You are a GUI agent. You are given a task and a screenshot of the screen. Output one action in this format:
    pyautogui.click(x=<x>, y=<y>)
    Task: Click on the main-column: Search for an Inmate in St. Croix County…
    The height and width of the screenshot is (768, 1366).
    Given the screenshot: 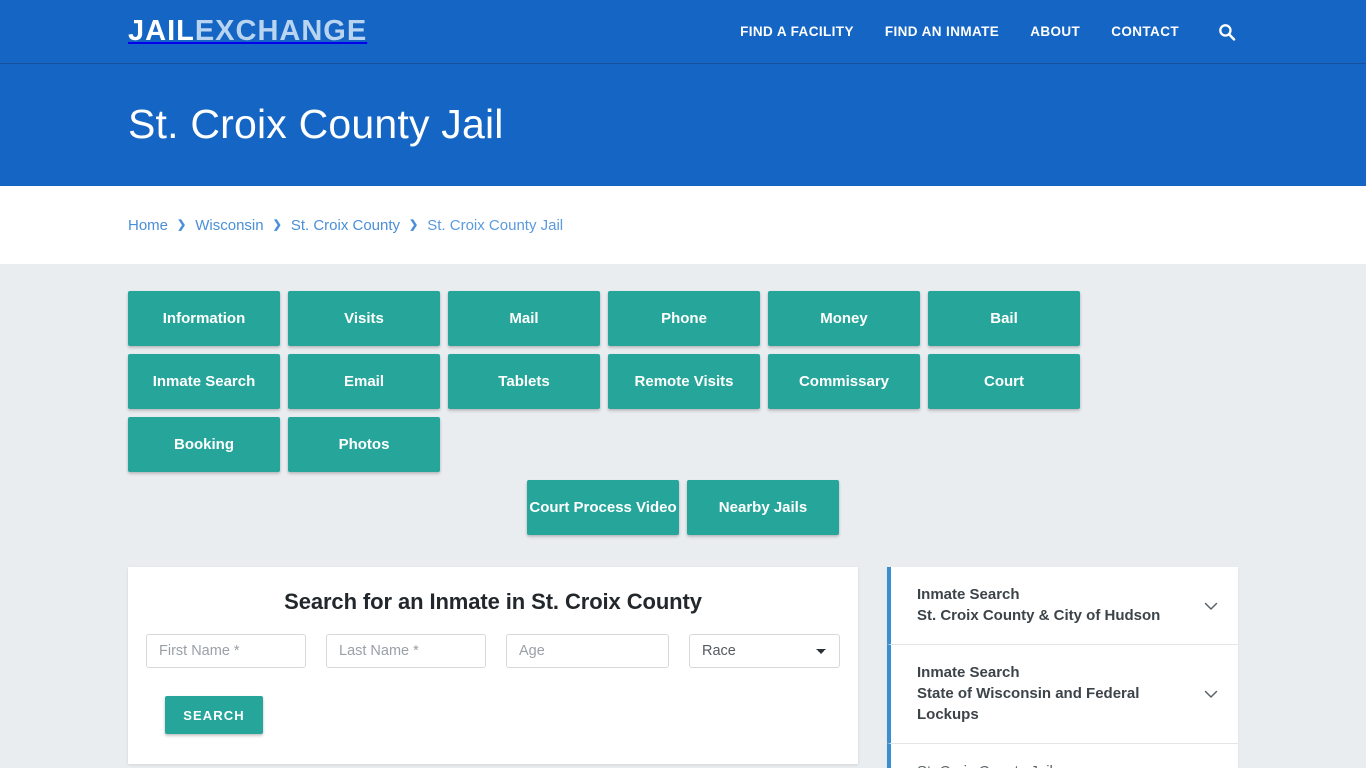 What is the action you would take?
    pyautogui.click(x=493, y=667)
    